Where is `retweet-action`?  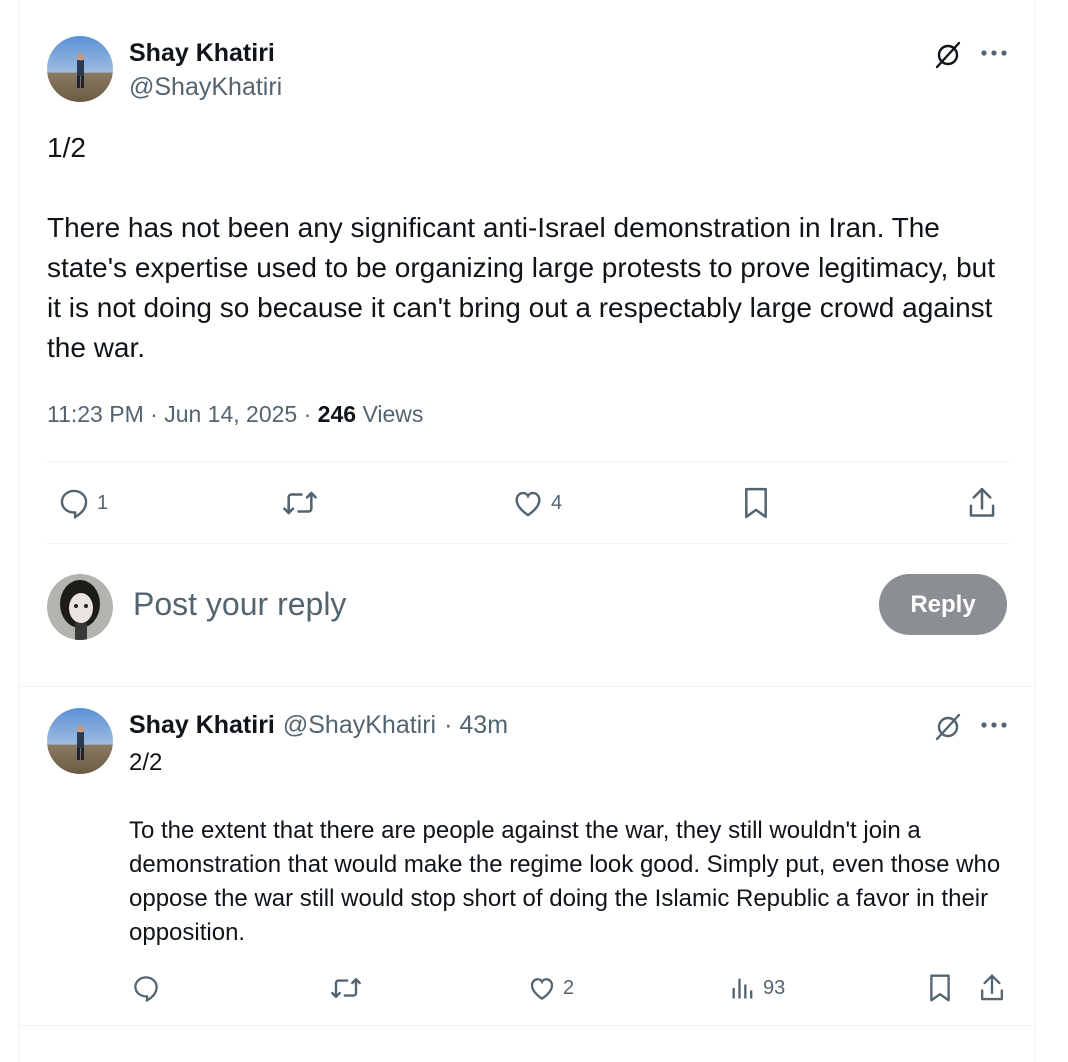 retweet-action is located at coordinates (300, 503).